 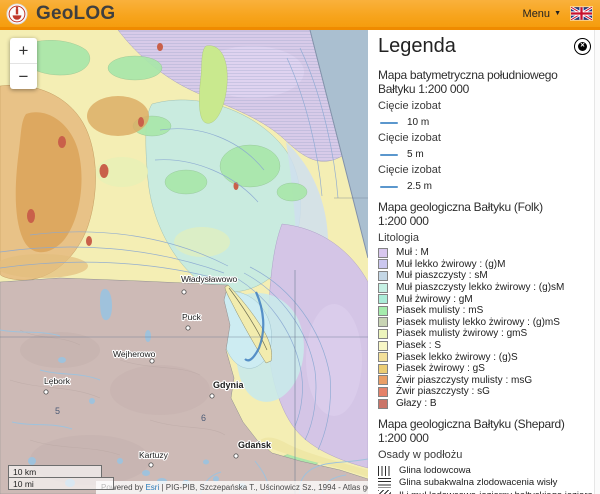 What do you see at coordinates (478, 322) in the screenshot?
I see `legend-item-label: Piasek mulisty lekko żwirowy : (g)mS` at bounding box center [478, 322].